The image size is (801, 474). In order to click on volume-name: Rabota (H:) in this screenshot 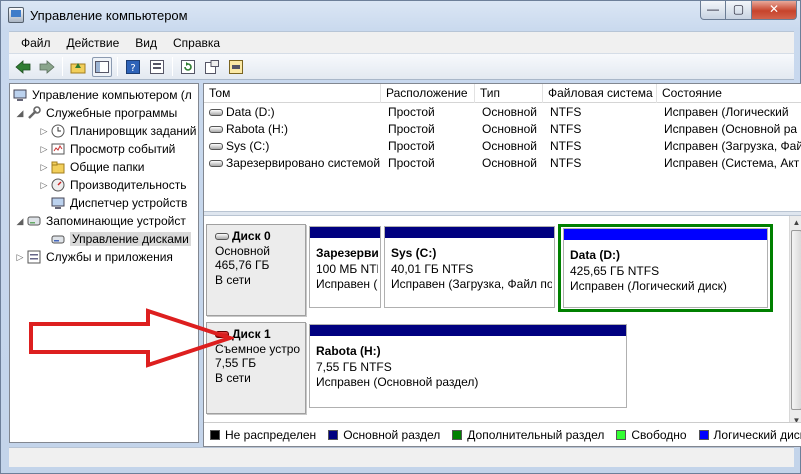, I will do `click(257, 129)`.